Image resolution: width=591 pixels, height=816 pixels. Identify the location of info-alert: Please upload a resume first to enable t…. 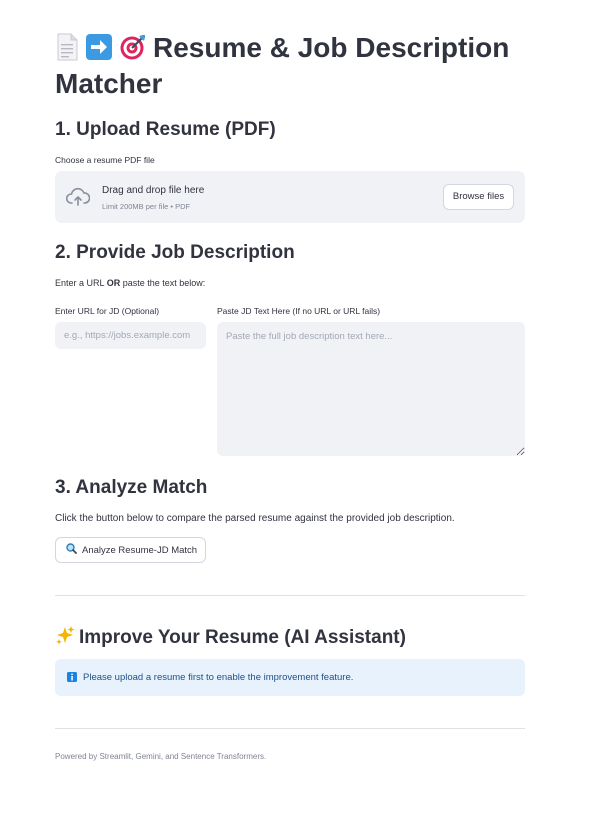
(290, 677).